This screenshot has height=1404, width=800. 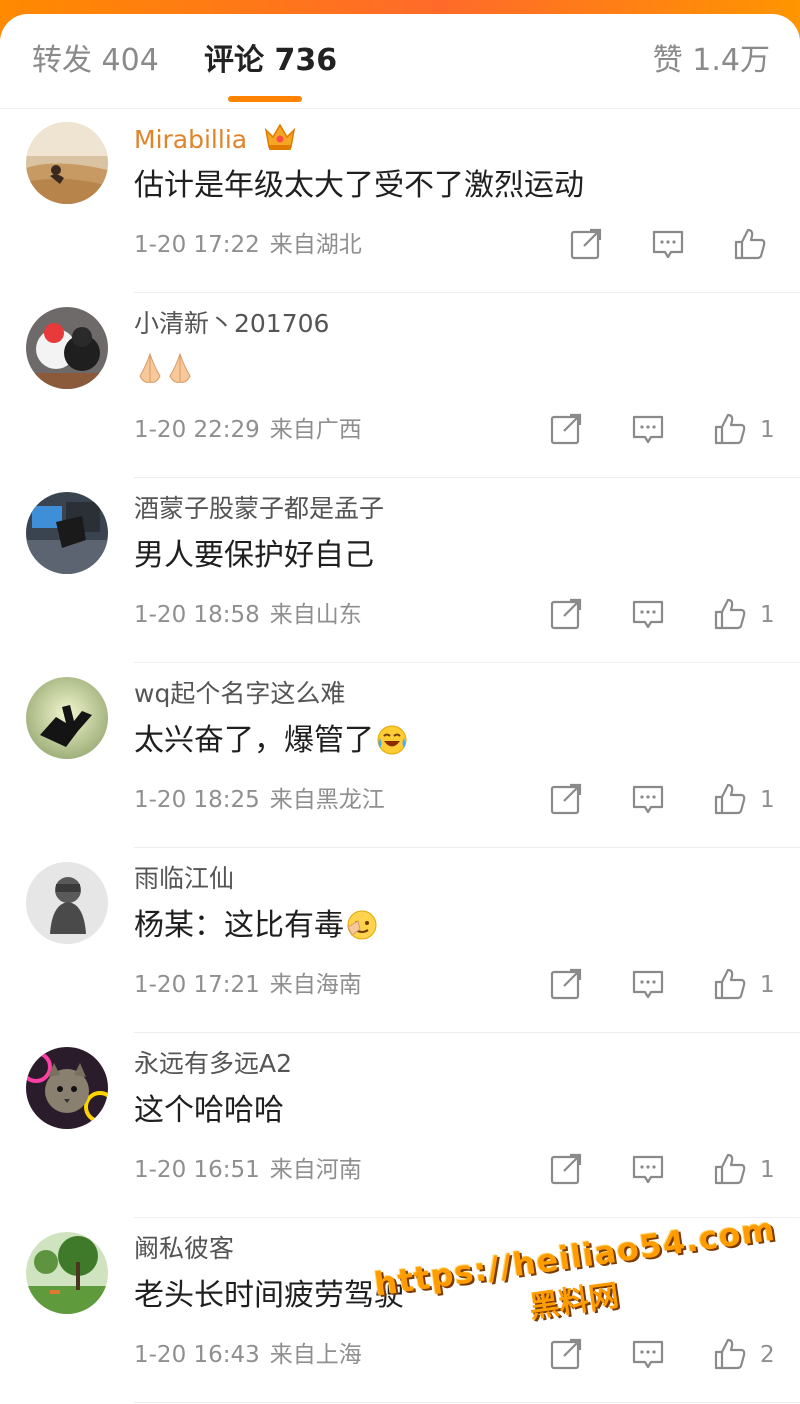 What do you see at coordinates (327, 800) in the screenshot?
I see `comment-location: 来自黑龙江` at bounding box center [327, 800].